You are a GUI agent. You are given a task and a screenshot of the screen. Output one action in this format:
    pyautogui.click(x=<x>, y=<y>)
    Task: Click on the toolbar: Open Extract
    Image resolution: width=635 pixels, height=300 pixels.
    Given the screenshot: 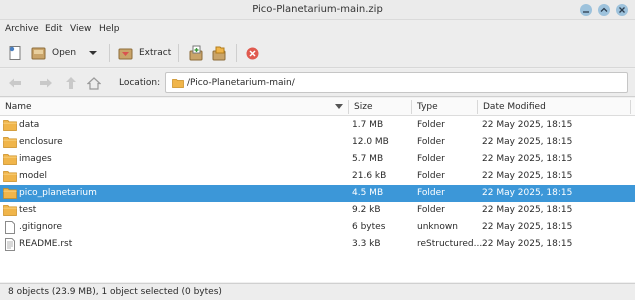 What is the action you would take?
    pyautogui.click(x=317, y=53)
    